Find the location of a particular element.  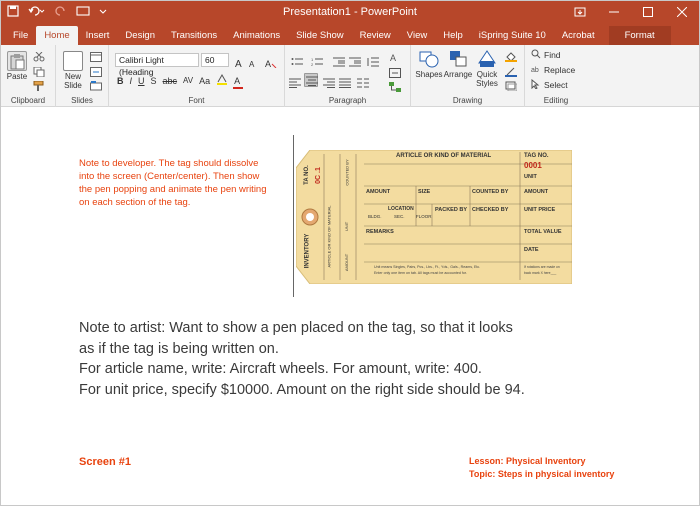

align-right-icon is located at coordinates (329, 81).